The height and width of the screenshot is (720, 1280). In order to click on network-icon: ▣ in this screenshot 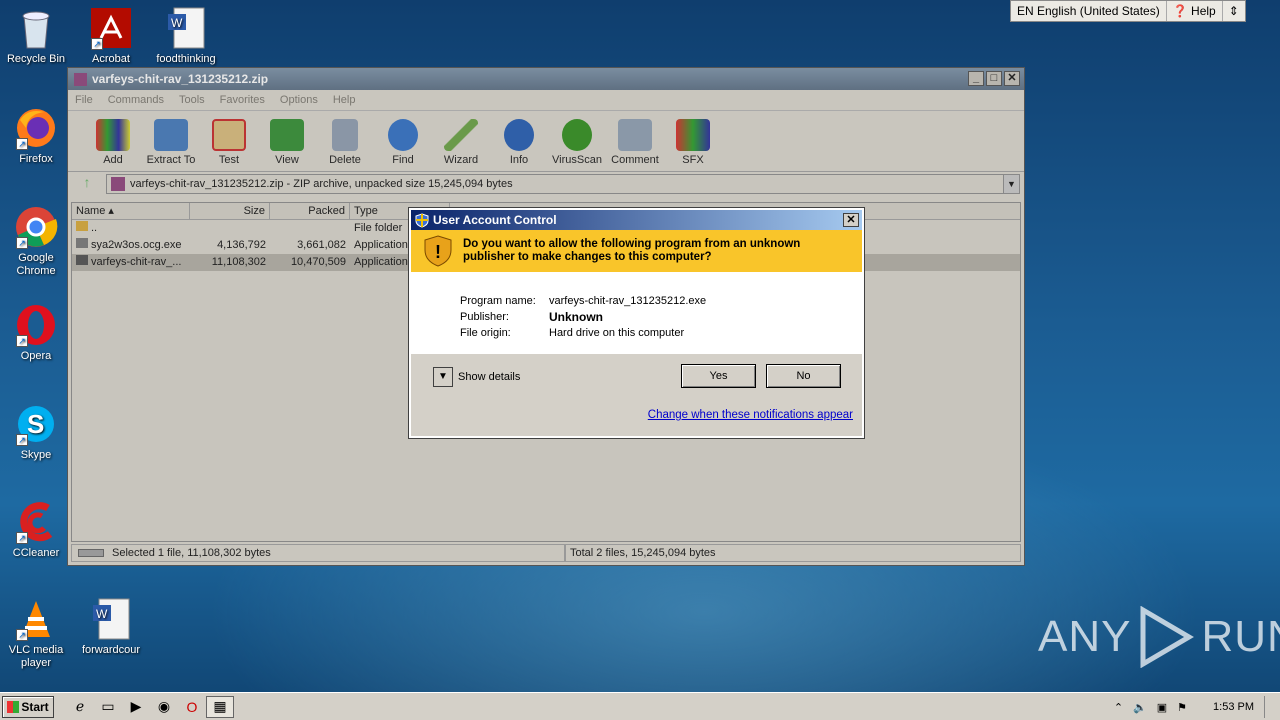, I will do `click(1162, 707)`.